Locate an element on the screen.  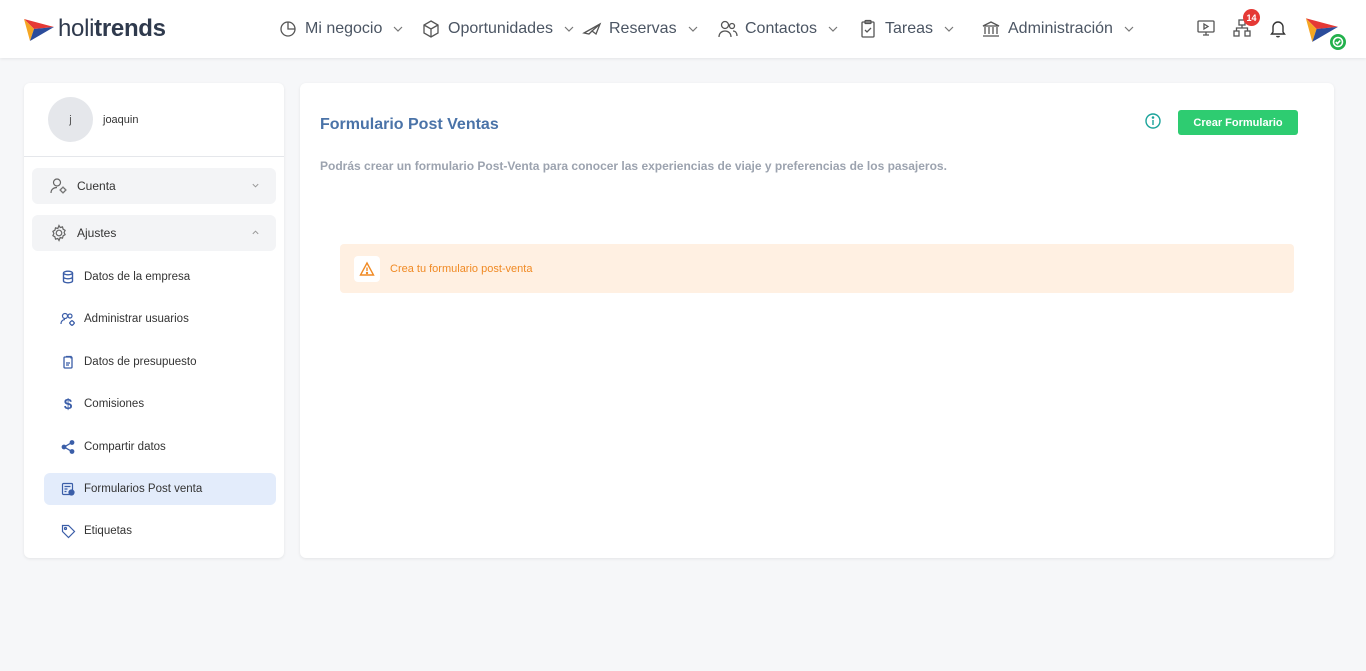
sidebar-item-datos-presupuesto: Datos de presupuesto is located at coordinates (160, 362).